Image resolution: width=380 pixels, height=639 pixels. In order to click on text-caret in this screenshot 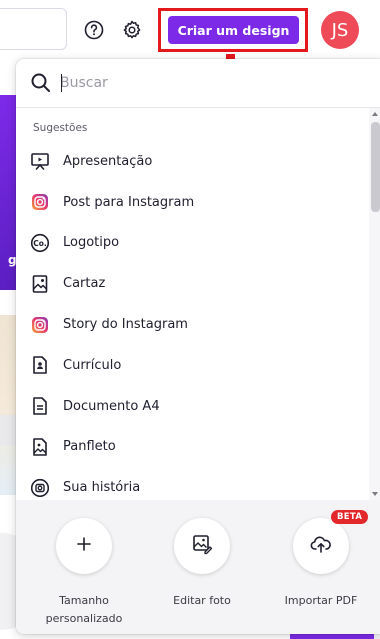, I will do `click(61, 83)`.